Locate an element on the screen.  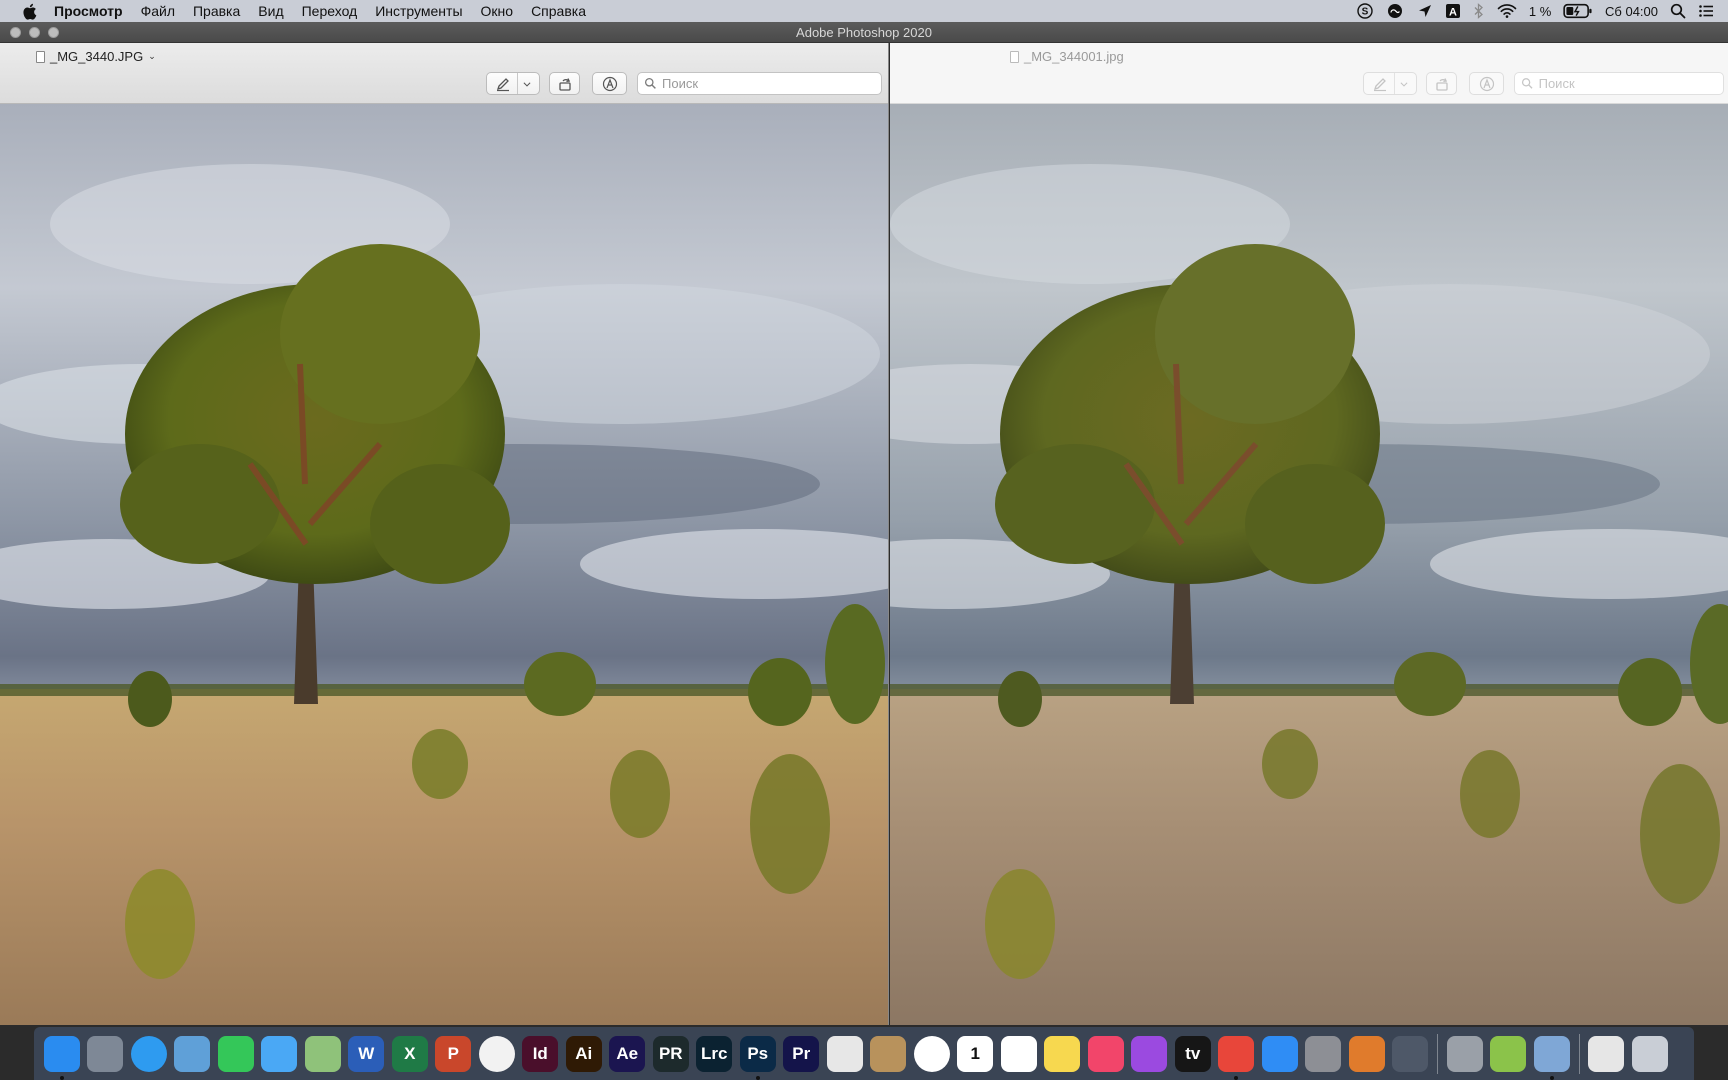
dock-powerpoint: P is located at coordinates (454, 1054).